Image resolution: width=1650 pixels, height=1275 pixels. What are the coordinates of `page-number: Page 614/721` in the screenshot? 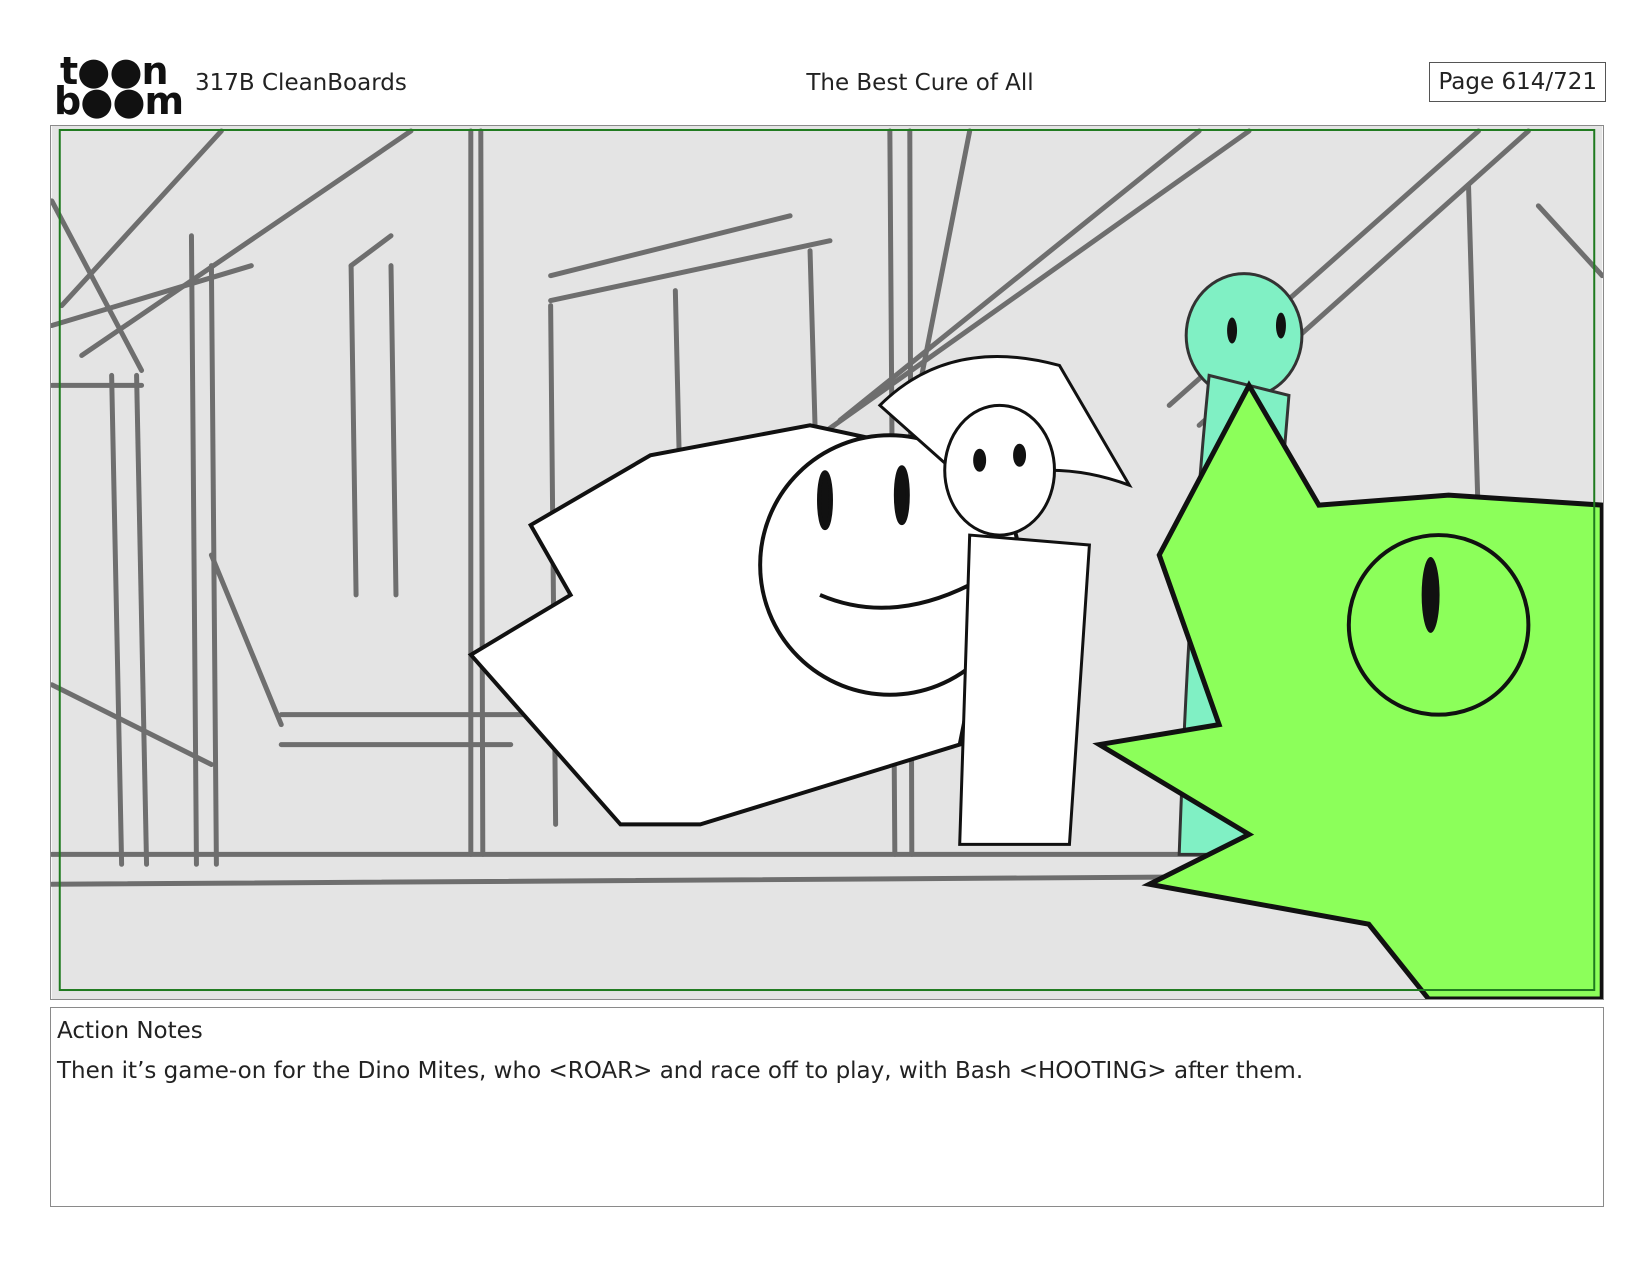 It's located at (1517, 82).